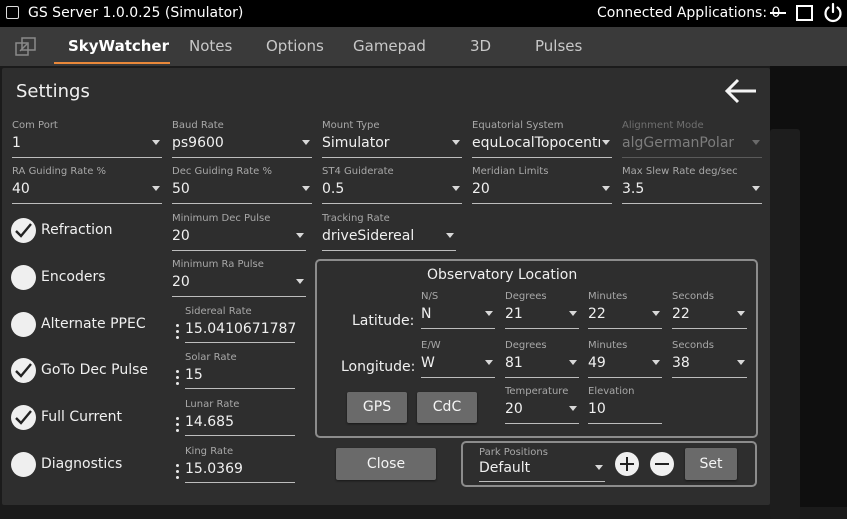 This screenshot has height=519, width=847. Describe the element at coordinates (558, 46) in the screenshot. I see `tab-pulses: Pulses` at that location.